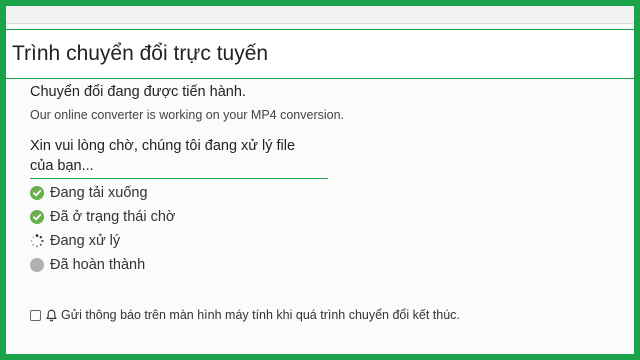  What do you see at coordinates (320, 15) in the screenshot?
I see `top-strip` at bounding box center [320, 15].